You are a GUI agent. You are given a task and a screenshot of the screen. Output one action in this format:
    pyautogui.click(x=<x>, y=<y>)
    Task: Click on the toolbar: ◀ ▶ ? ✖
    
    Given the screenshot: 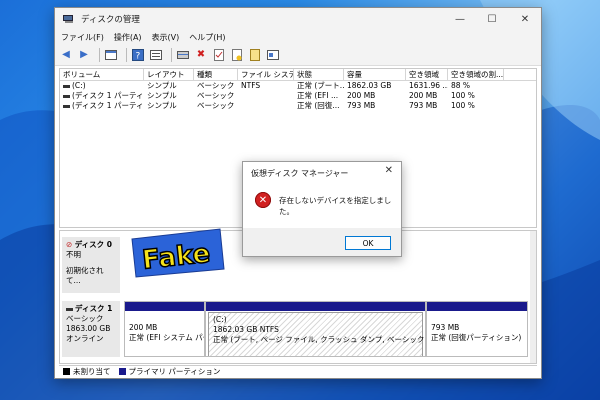 What is the action you would take?
    pyautogui.click(x=298, y=55)
    